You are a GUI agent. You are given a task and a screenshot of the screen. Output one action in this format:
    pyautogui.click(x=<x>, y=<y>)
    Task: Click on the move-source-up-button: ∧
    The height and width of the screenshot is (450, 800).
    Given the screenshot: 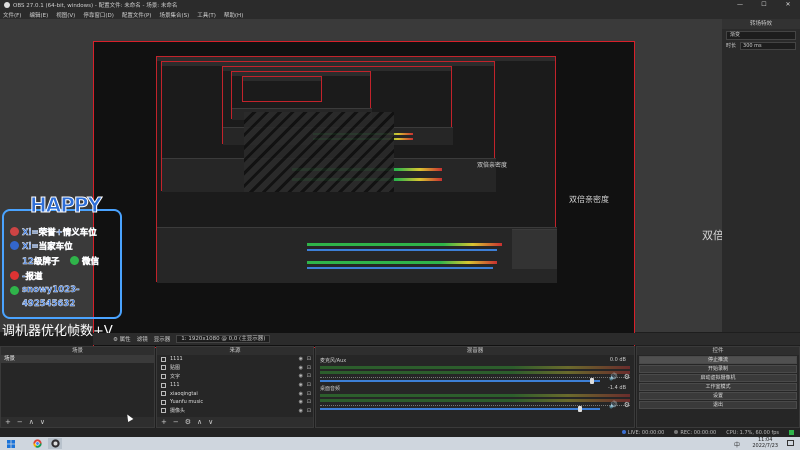 What is the action you would take?
    pyautogui.click(x=199, y=422)
    